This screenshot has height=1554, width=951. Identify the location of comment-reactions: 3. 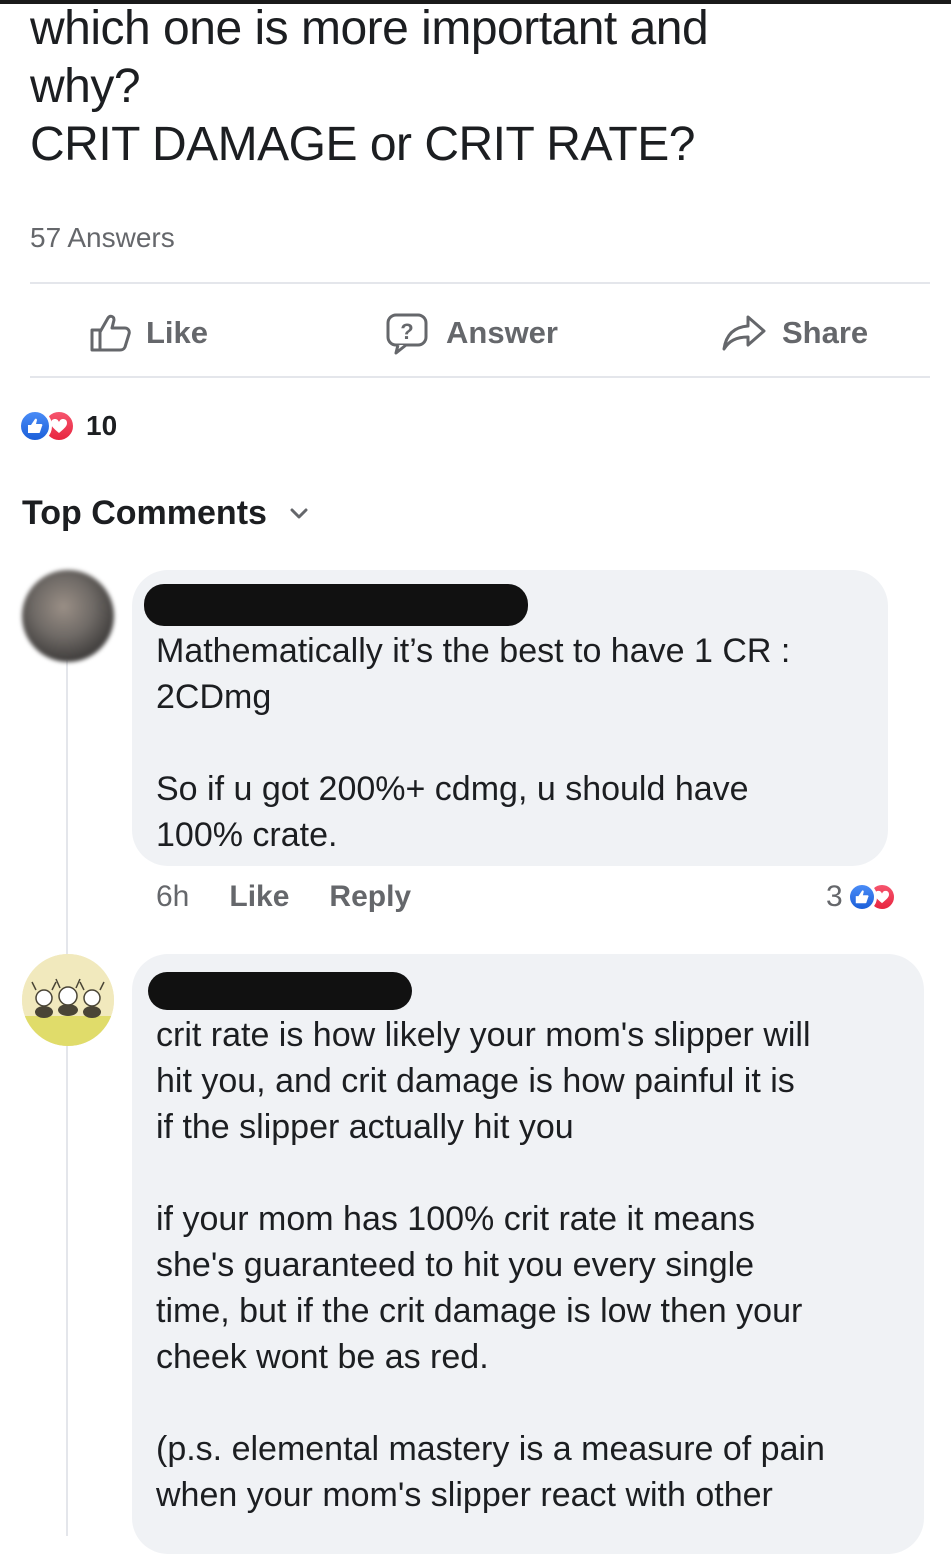
(861, 897).